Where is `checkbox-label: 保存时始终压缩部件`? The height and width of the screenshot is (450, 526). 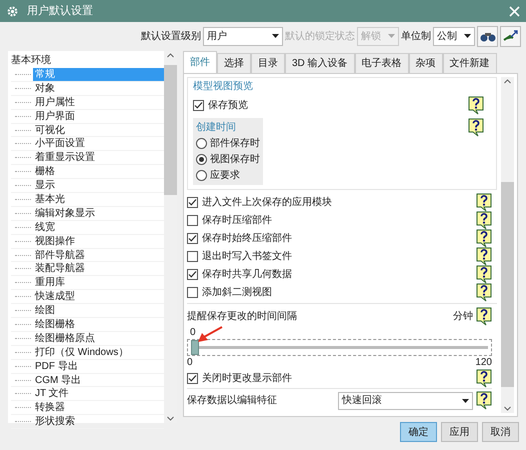 checkbox-label: 保存时始终压缩部件 is located at coordinates (247, 238).